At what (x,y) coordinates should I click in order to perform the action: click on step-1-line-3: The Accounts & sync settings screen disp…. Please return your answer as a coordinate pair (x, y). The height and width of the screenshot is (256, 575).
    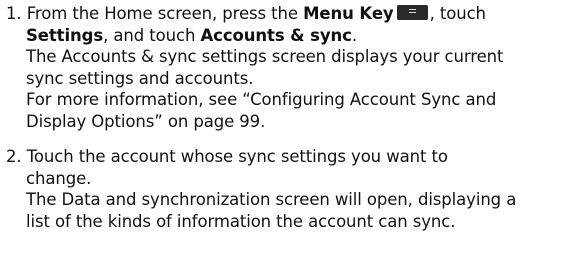
    Looking at the image, I should click on (265, 56).